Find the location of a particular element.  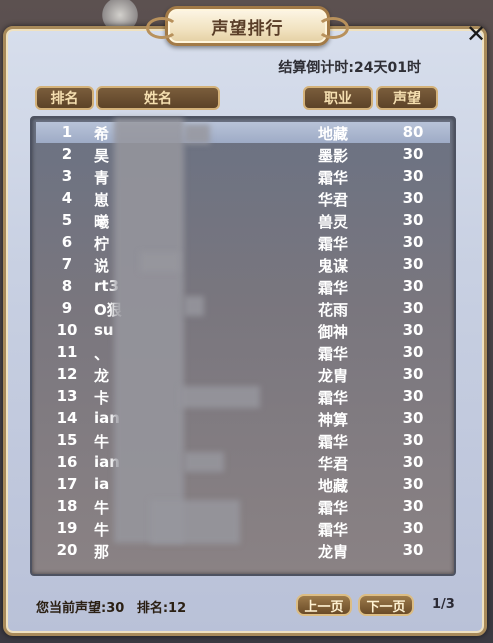

name-cell: 柠 is located at coordinates (102, 244).